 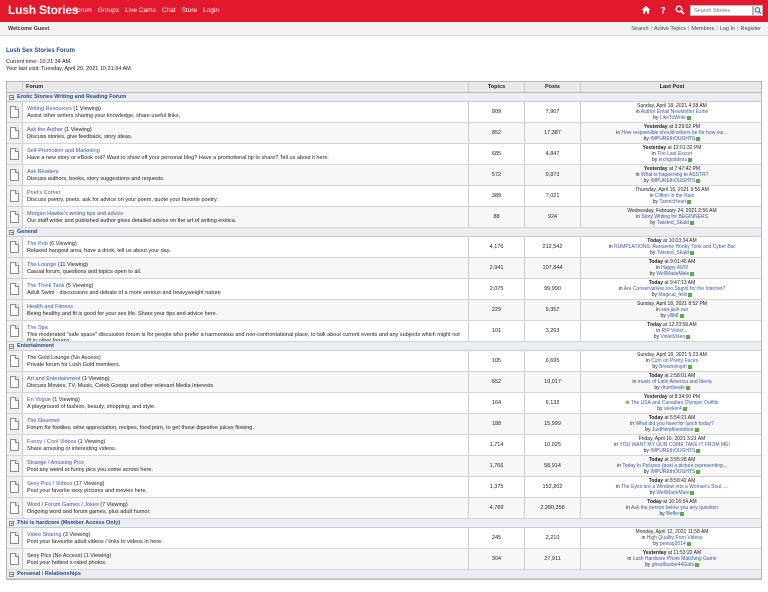 What do you see at coordinates (190, 10) in the screenshot?
I see `nav-store: Store` at bounding box center [190, 10].